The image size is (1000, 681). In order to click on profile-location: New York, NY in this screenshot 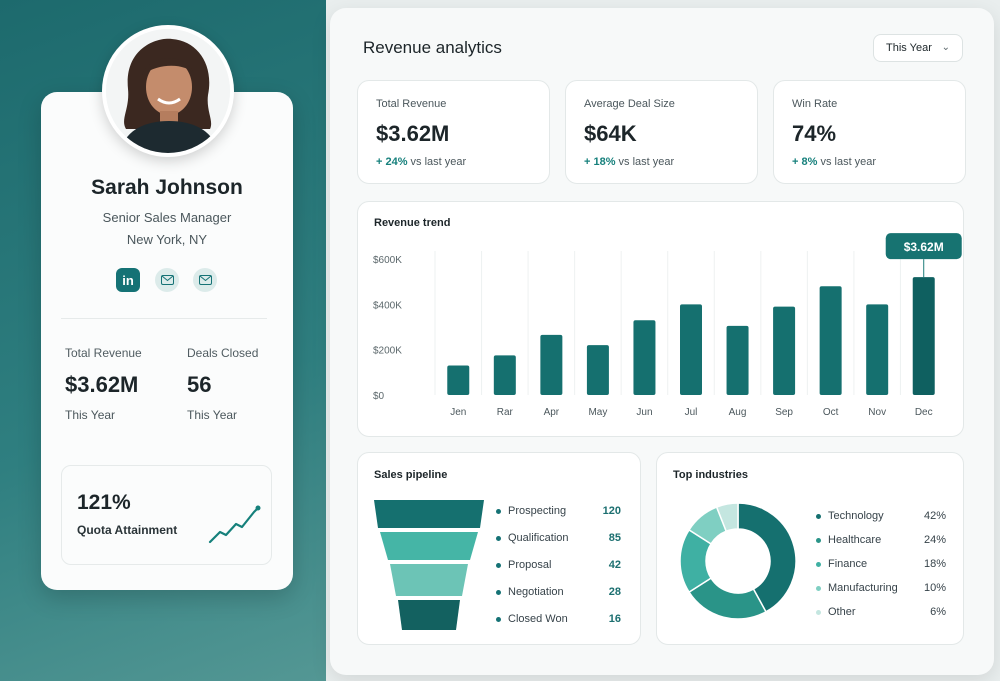, I will do `click(167, 239)`.